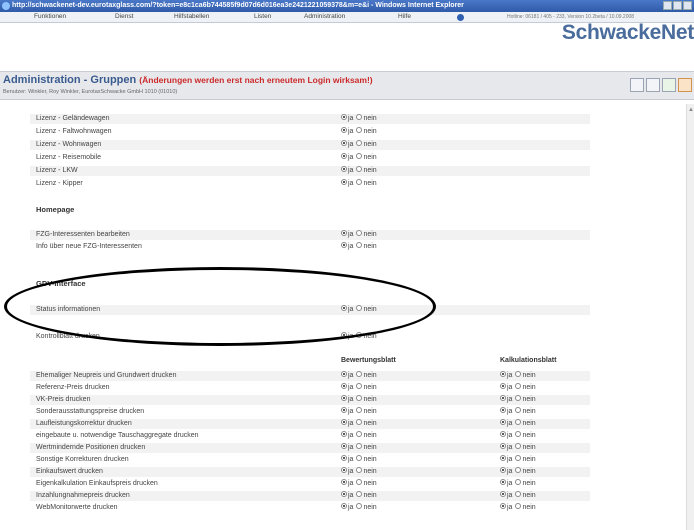 This screenshot has height=530, width=694. I want to click on menu-dienst: Dienst, so click(124, 17).